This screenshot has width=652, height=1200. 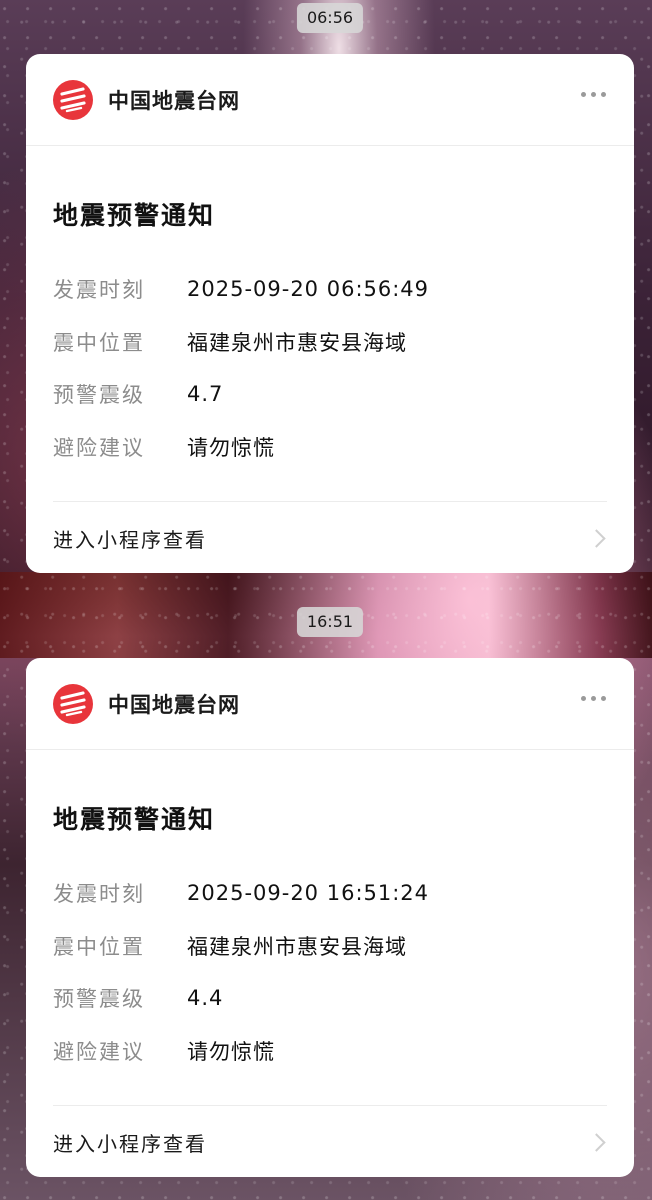 I want to click on message-timestamp: 06:56, so click(x=330, y=18).